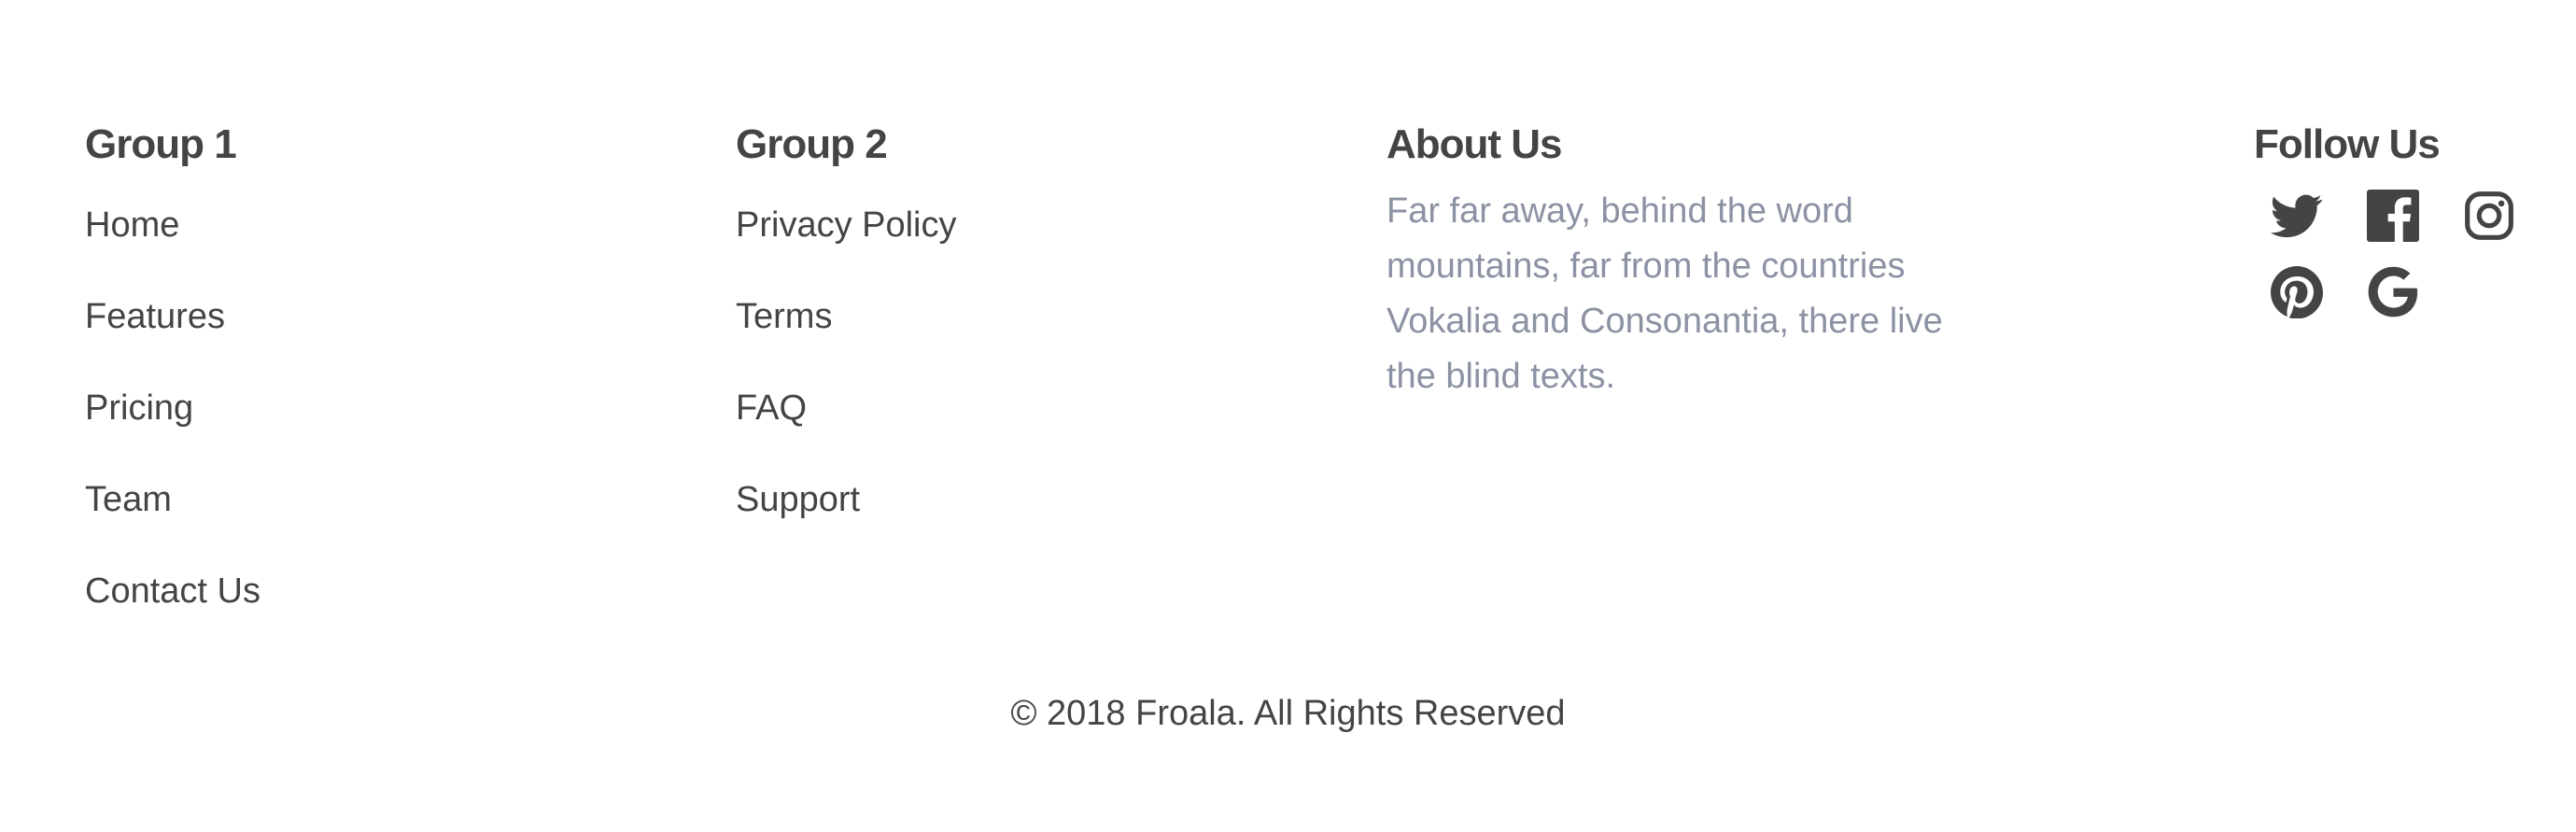  I want to click on instagram-link, so click(2511, 228).